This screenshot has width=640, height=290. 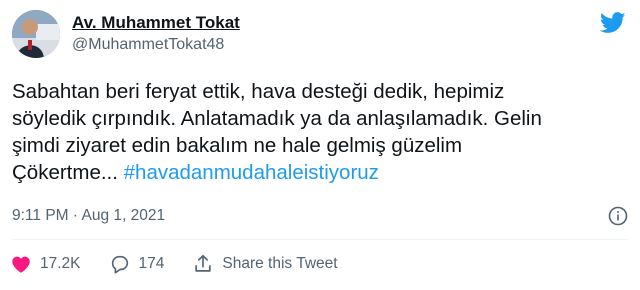 I want to click on twitter-bird-icon, so click(x=612, y=23).